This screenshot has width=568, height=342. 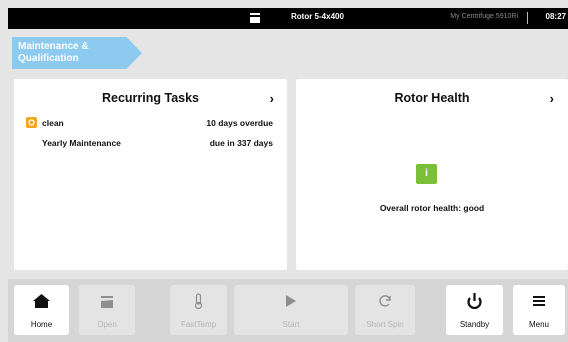 I want to click on hamburger-icon, so click(x=539, y=301).